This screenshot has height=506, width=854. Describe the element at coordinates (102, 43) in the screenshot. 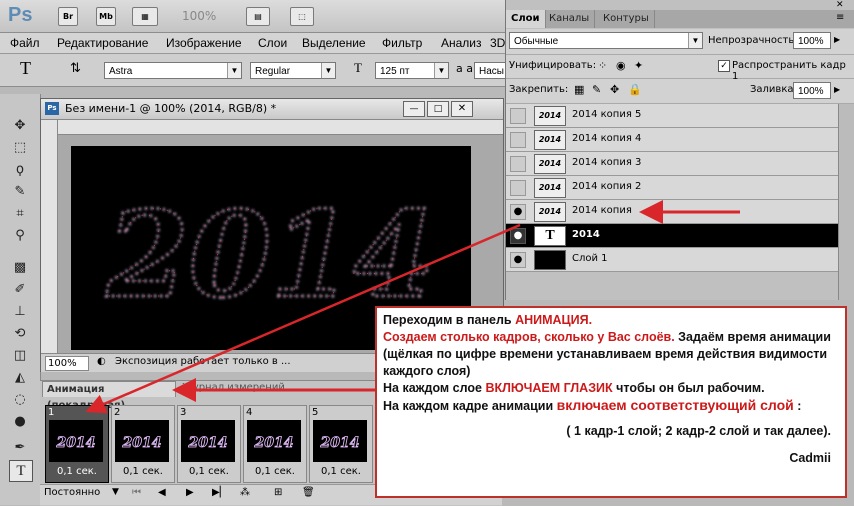

I see `menu-edit: Редактирование` at that location.